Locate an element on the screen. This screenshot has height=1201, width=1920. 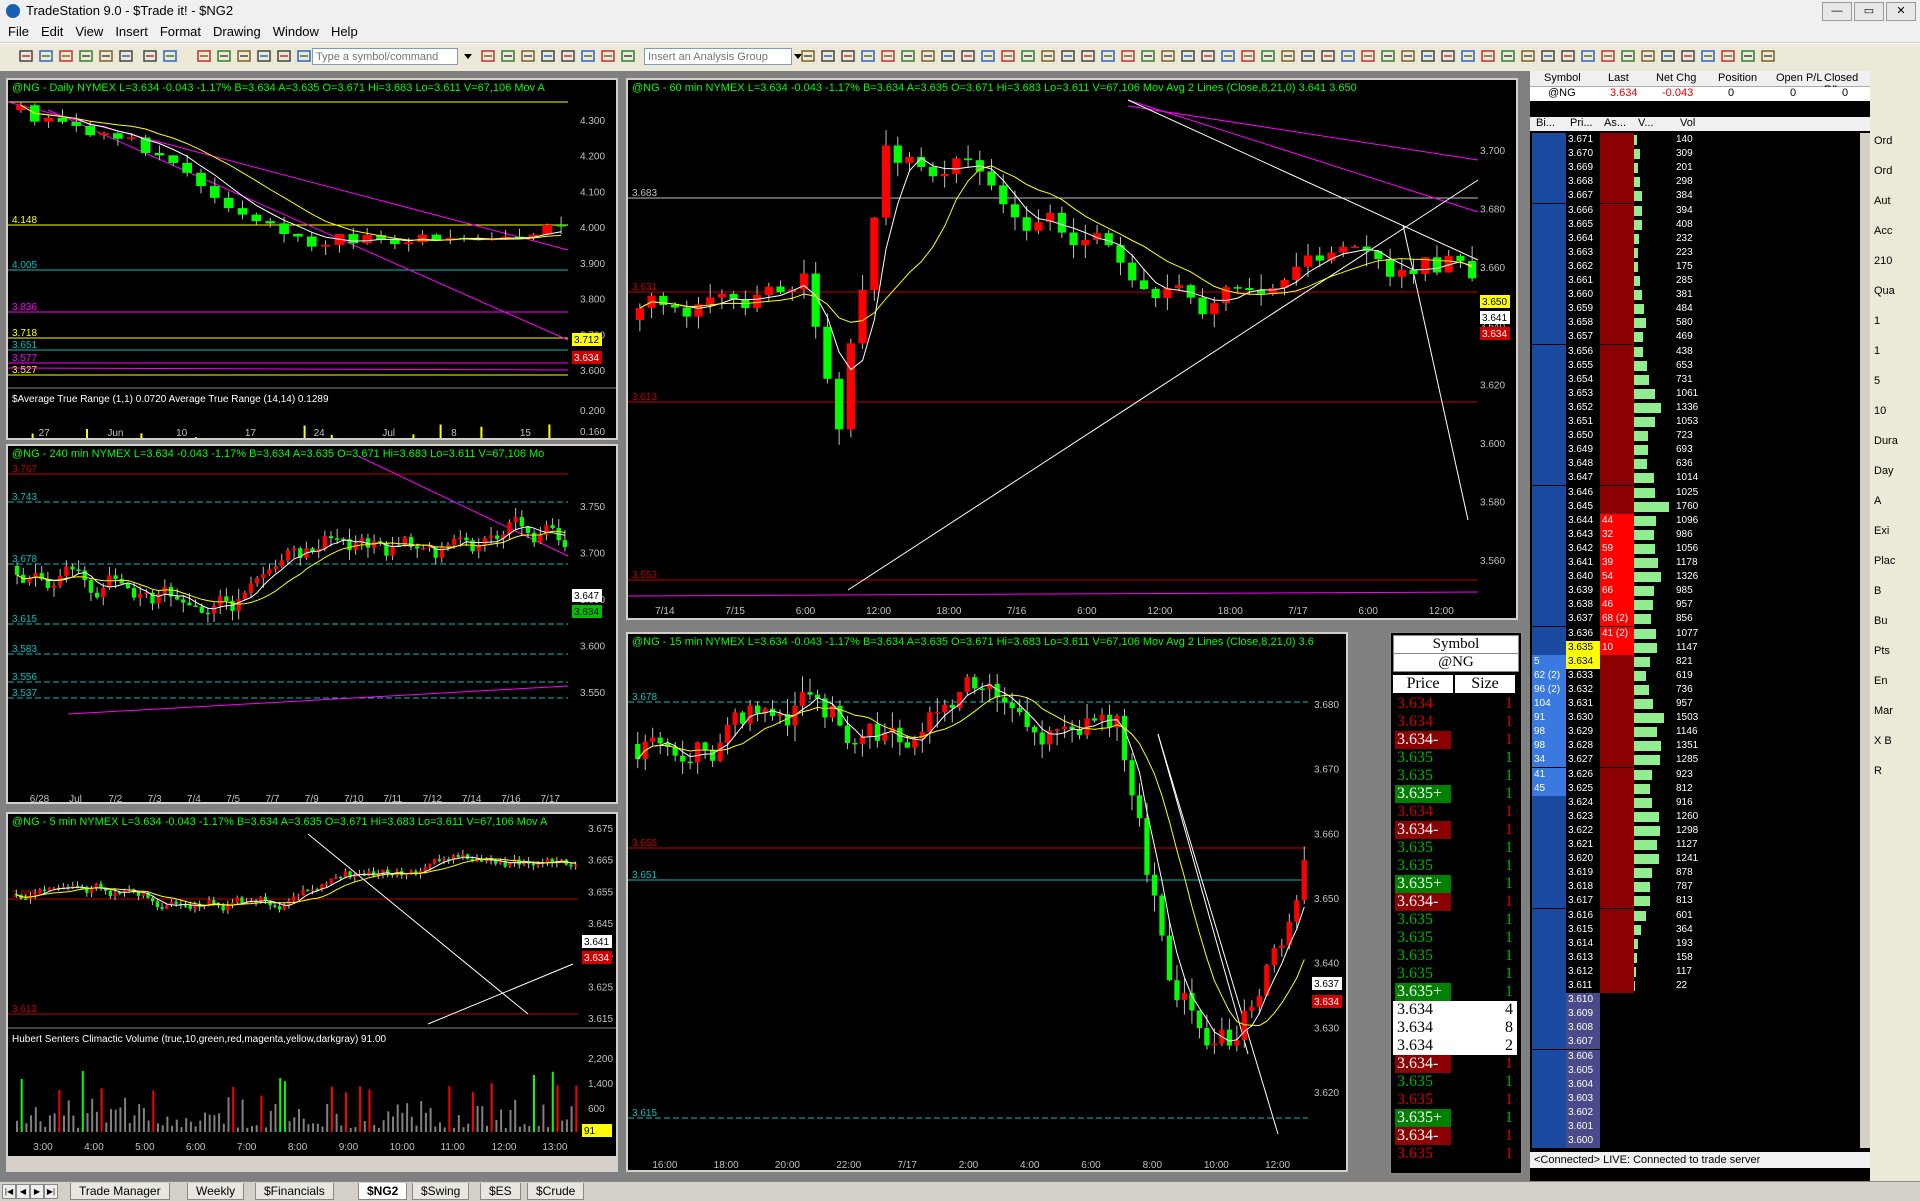
ladder-row: 3.63966985 is located at coordinates (1695, 591).